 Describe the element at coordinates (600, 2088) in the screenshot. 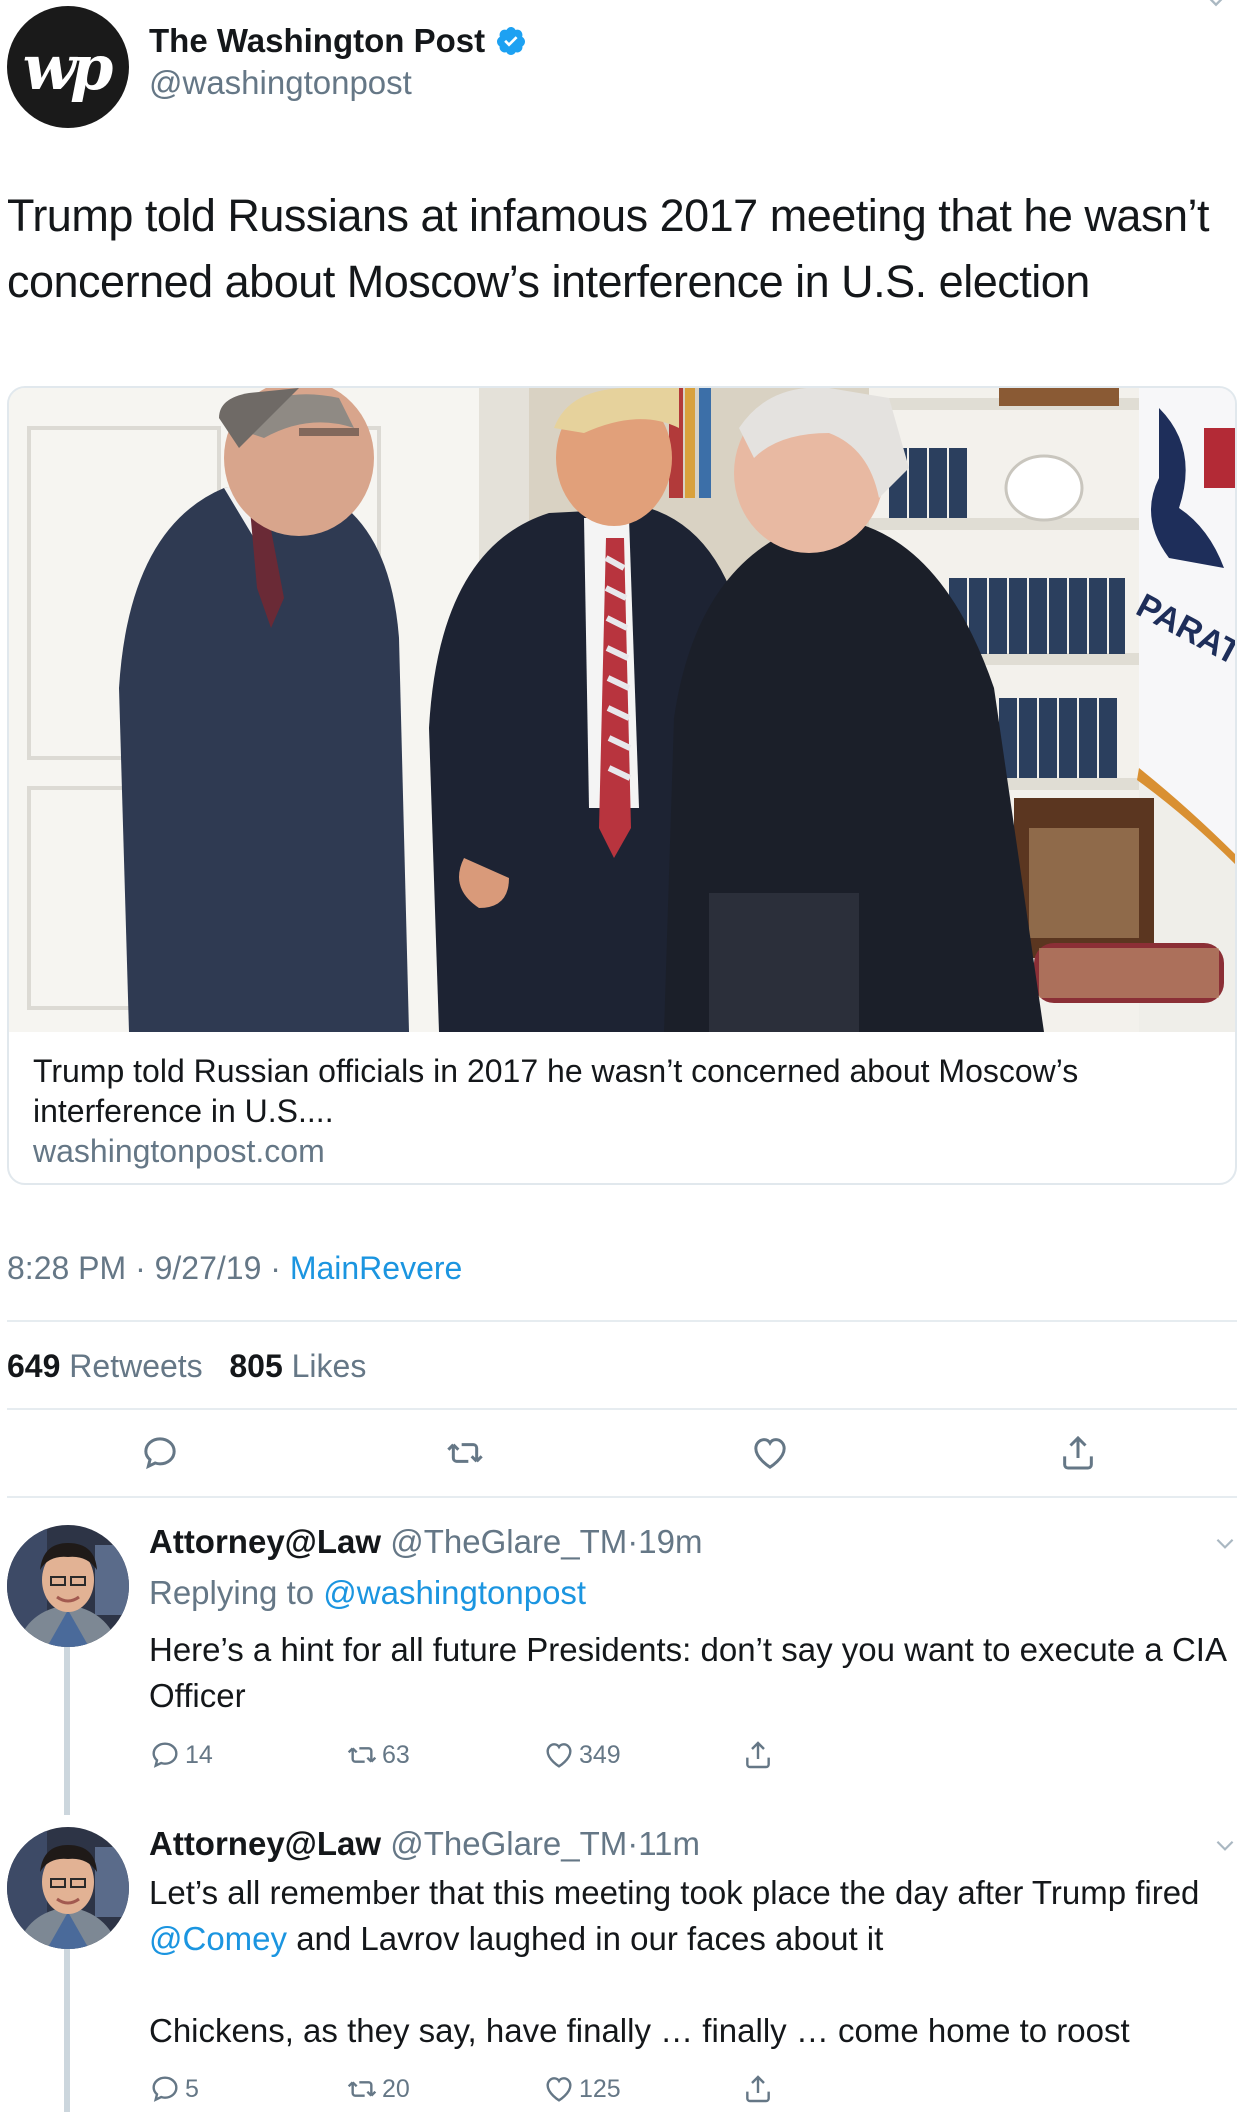

I see `like-count: 125` at that location.